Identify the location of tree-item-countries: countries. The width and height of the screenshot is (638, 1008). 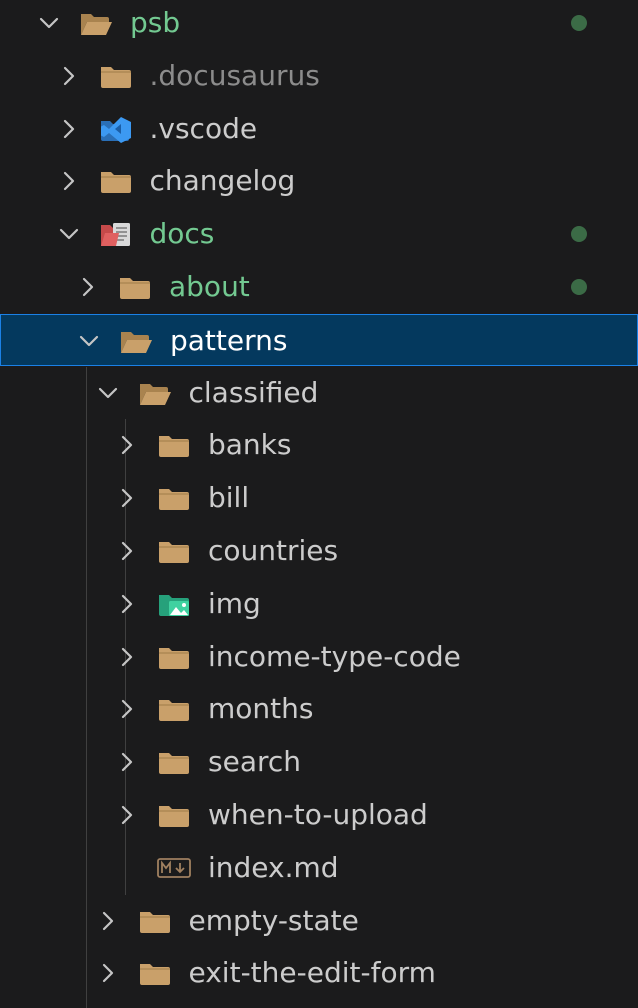
(319, 551).